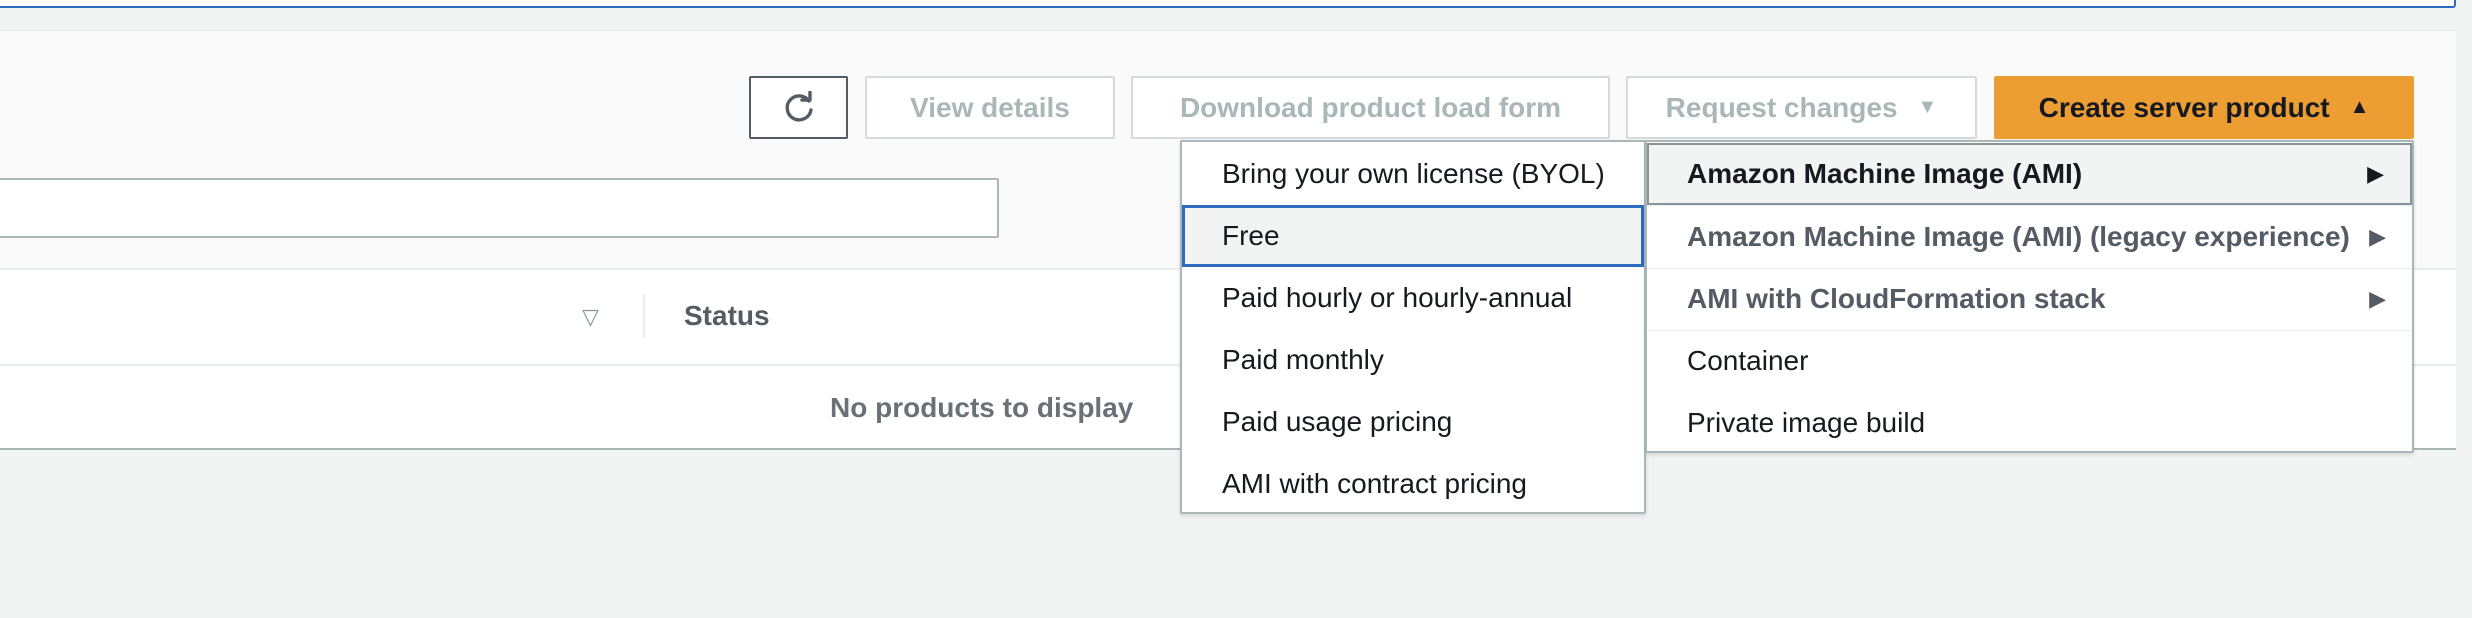 The height and width of the screenshot is (618, 2472). What do you see at coordinates (594, 317) in the screenshot?
I see `sort-caret-icon: ▽` at bounding box center [594, 317].